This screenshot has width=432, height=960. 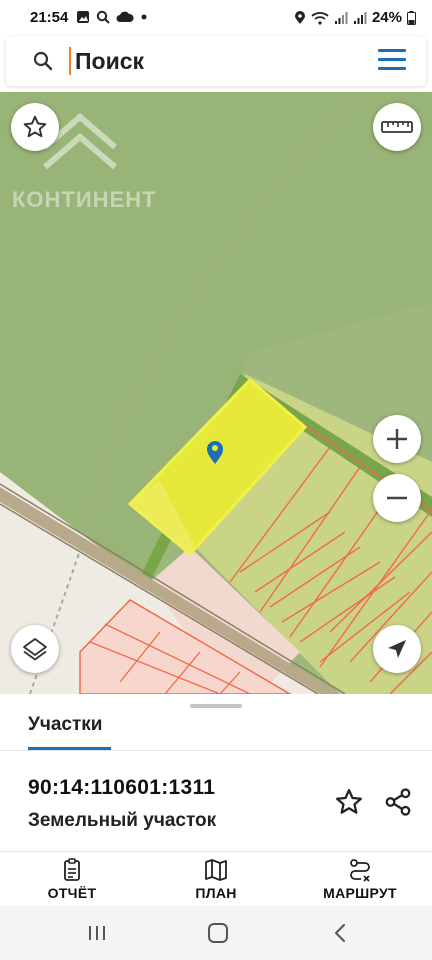 I want to click on location-icon, so click(x=299, y=17).